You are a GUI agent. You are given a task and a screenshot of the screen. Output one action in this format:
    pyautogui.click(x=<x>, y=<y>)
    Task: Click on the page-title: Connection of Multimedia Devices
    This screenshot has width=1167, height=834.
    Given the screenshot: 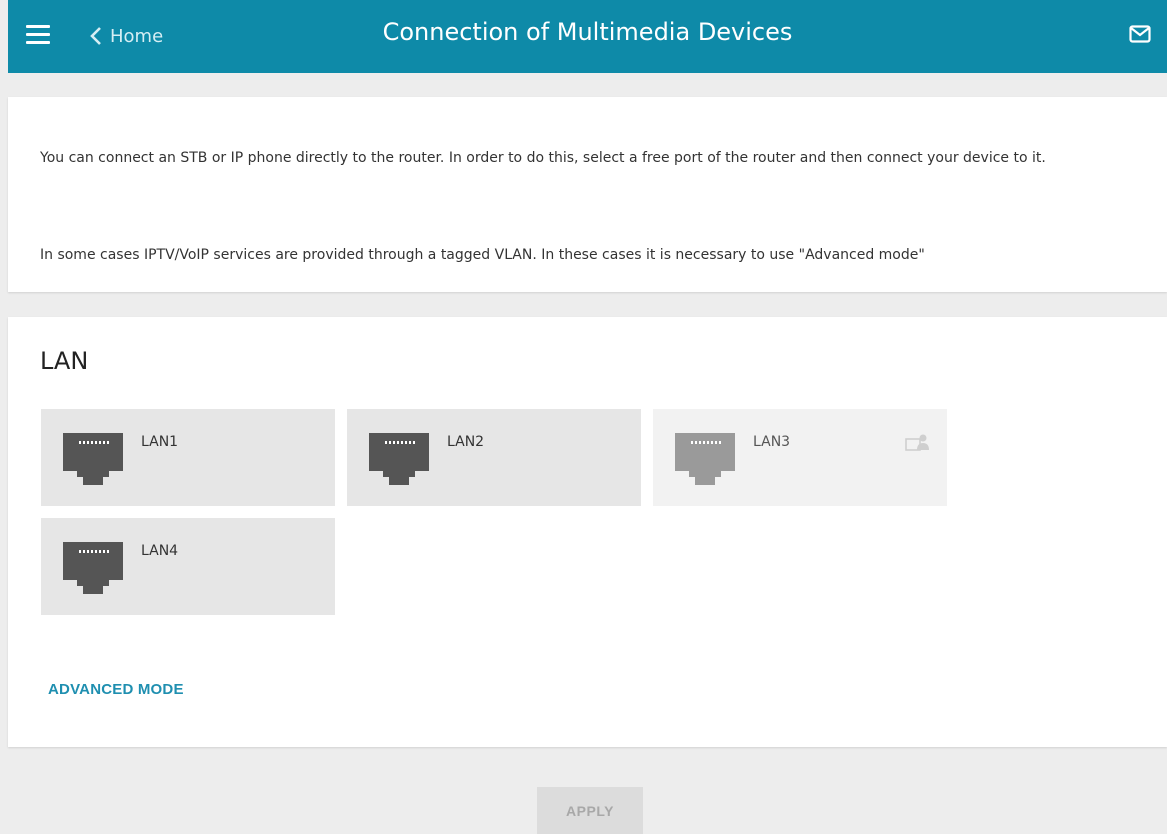 What is the action you would take?
    pyautogui.click(x=587, y=32)
    